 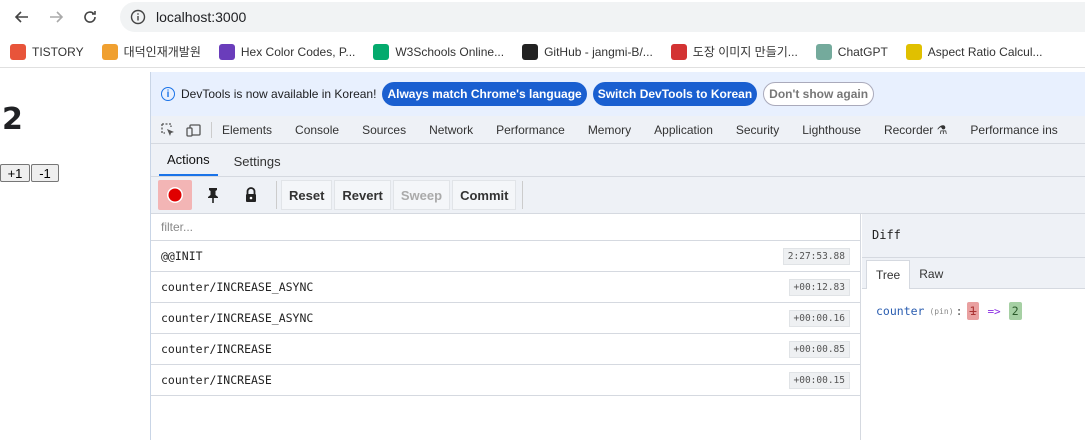 What do you see at coordinates (384, 130) in the screenshot?
I see `devtools-tab: Sources` at bounding box center [384, 130].